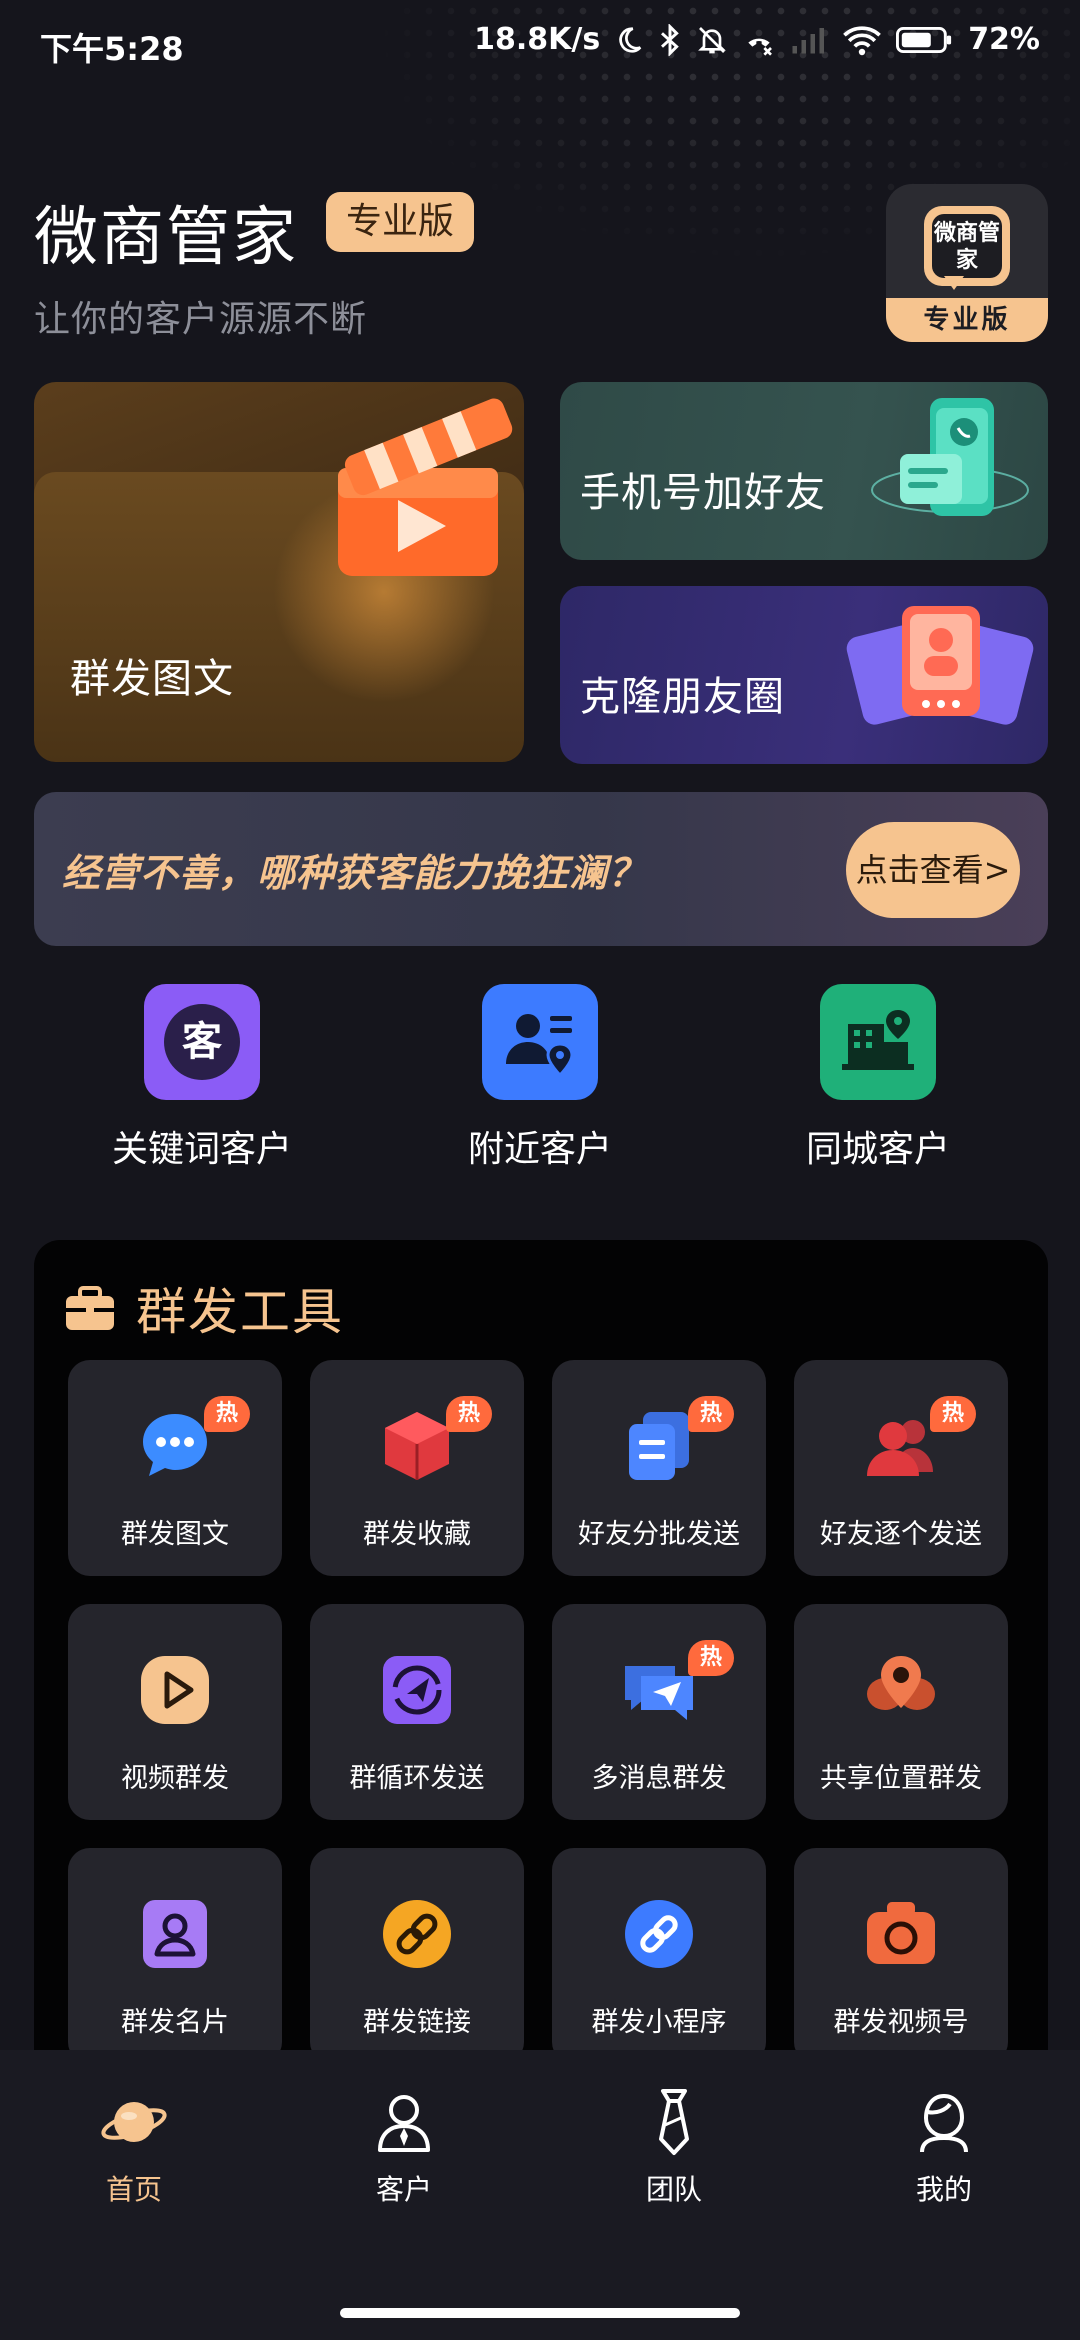  Describe the element at coordinates (659, 1534) in the screenshot. I see `tool-label: 好友分批发送` at that location.